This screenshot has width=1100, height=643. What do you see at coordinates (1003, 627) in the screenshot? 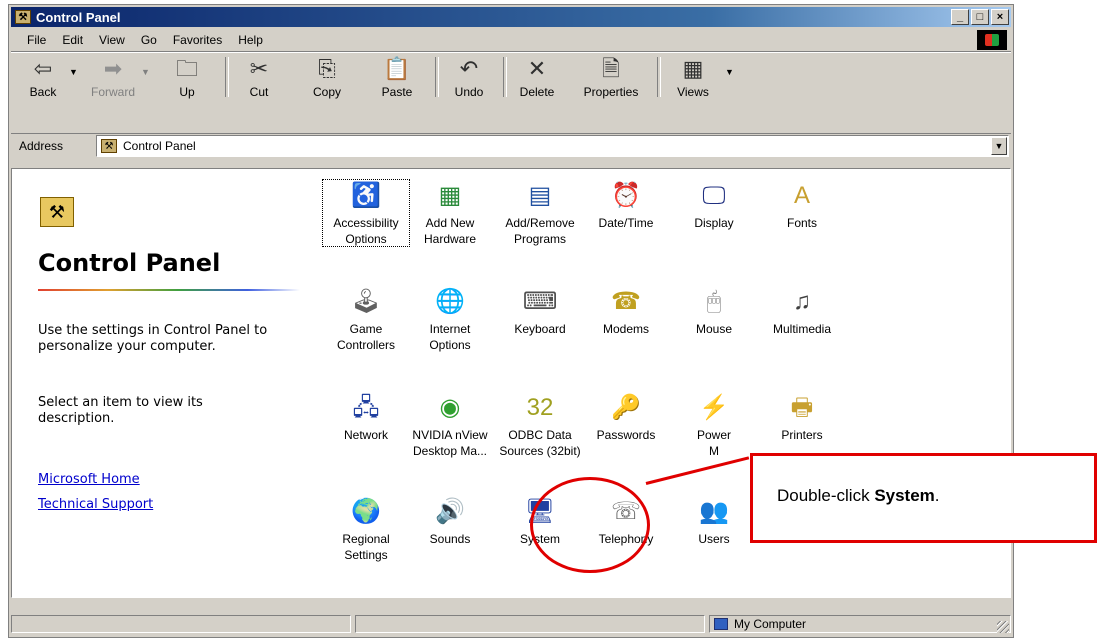
I see `resize-grip` at bounding box center [1003, 627].